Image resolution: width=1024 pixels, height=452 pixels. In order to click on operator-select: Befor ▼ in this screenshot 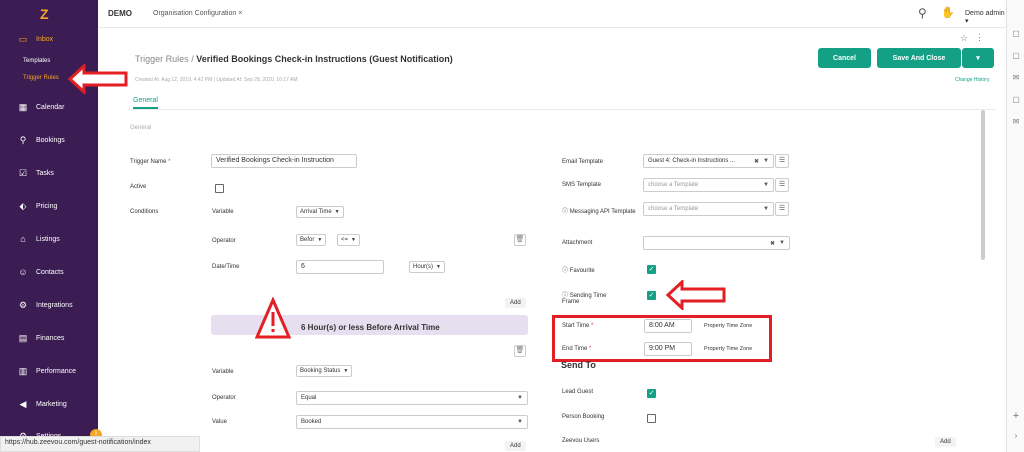, I will do `click(311, 240)`.